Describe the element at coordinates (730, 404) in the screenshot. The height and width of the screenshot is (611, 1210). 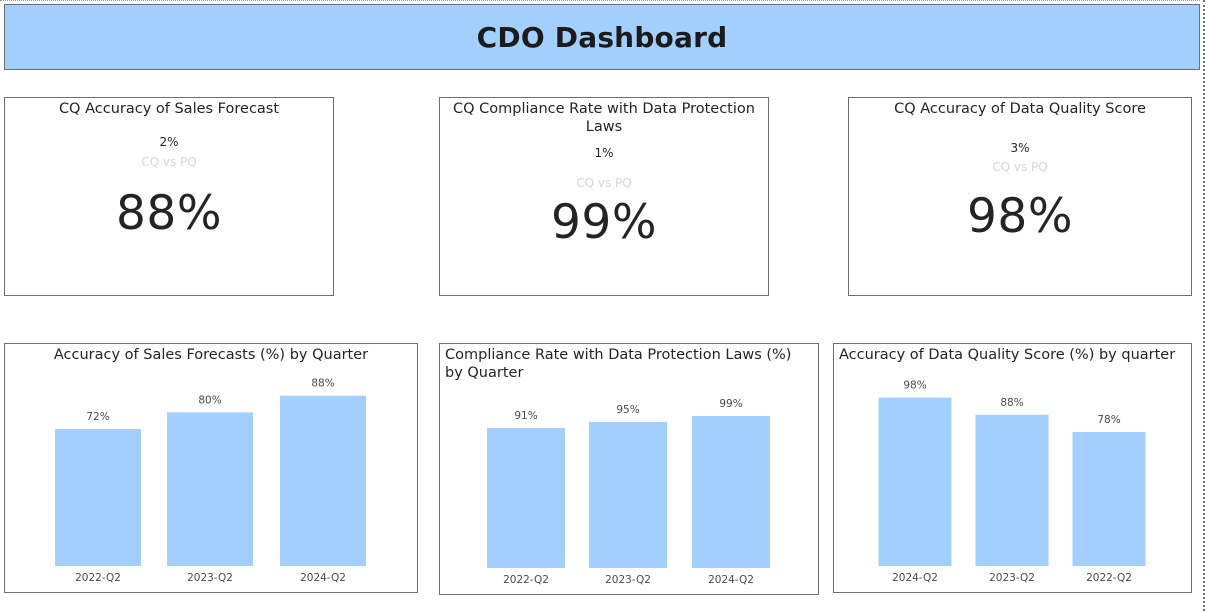
I see `data-label: 99%` at that location.